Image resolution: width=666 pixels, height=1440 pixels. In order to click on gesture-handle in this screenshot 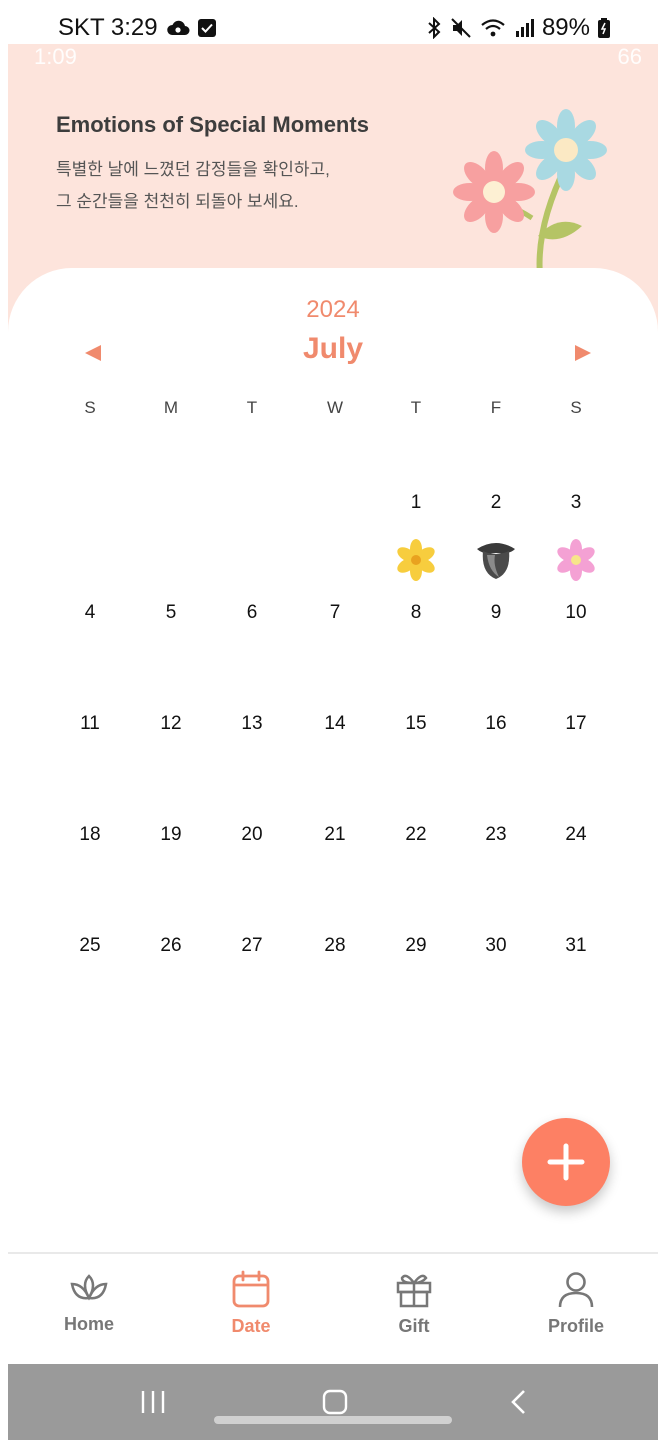, I will do `click(333, 1420)`.